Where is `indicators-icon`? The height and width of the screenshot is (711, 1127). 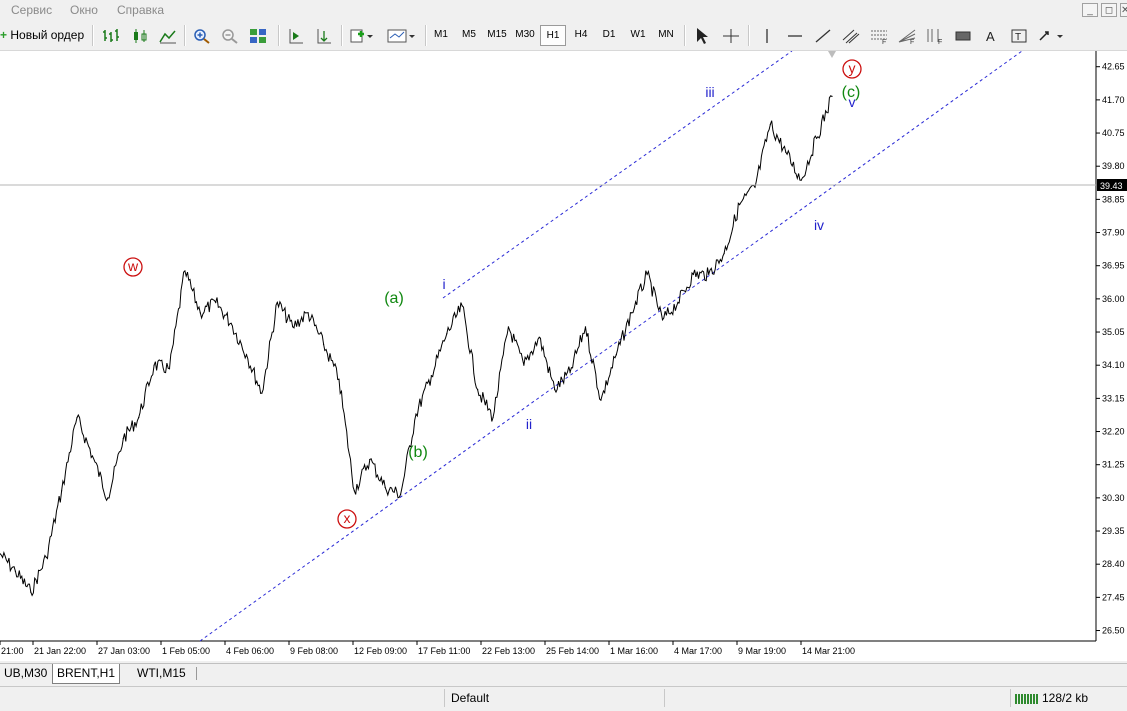 indicators-icon is located at coordinates (362, 36).